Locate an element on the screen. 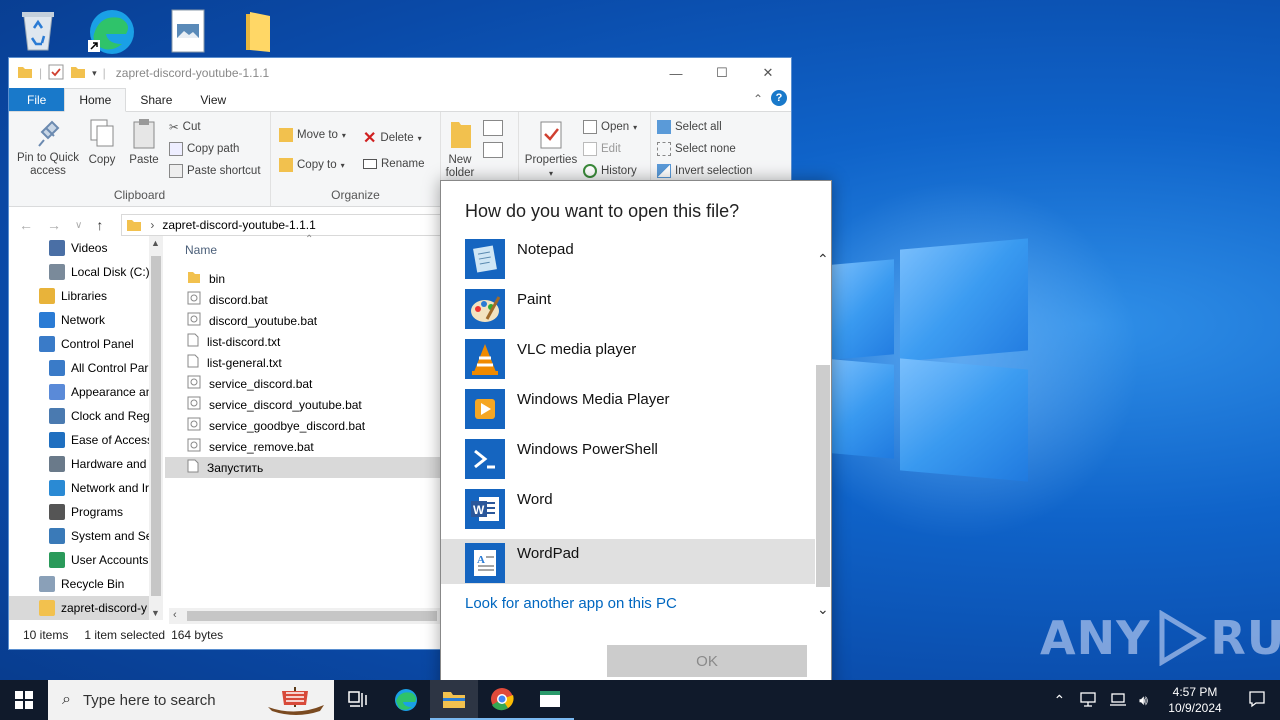  start-button is located at coordinates (24, 700).